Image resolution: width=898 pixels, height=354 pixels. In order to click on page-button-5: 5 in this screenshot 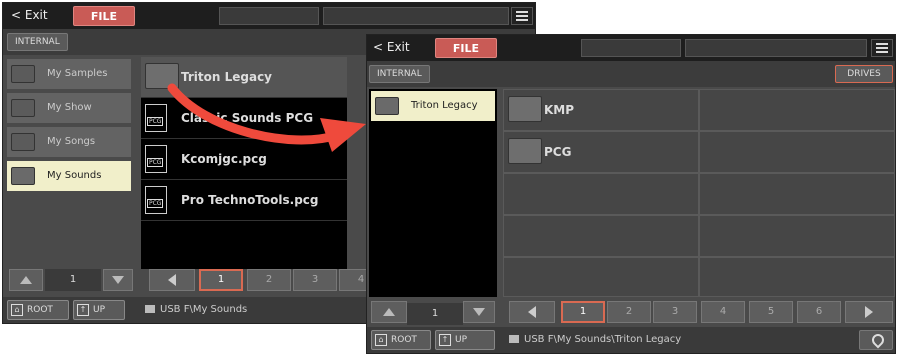, I will do `click(771, 312)`.